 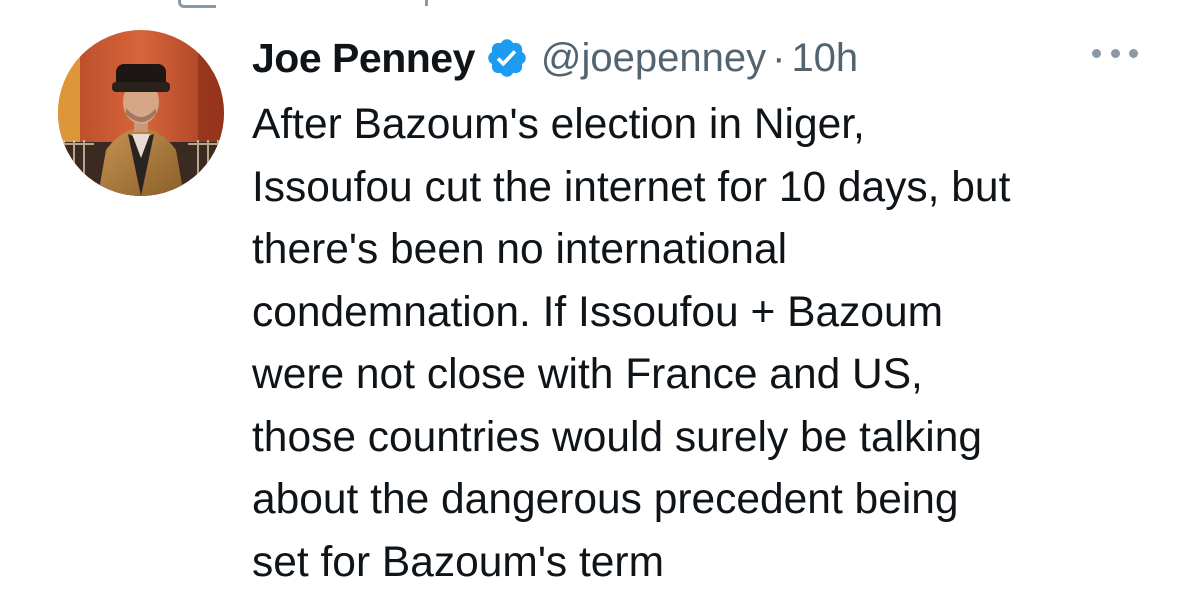 What do you see at coordinates (507, 58) in the screenshot?
I see `verified-badge-icon` at bounding box center [507, 58].